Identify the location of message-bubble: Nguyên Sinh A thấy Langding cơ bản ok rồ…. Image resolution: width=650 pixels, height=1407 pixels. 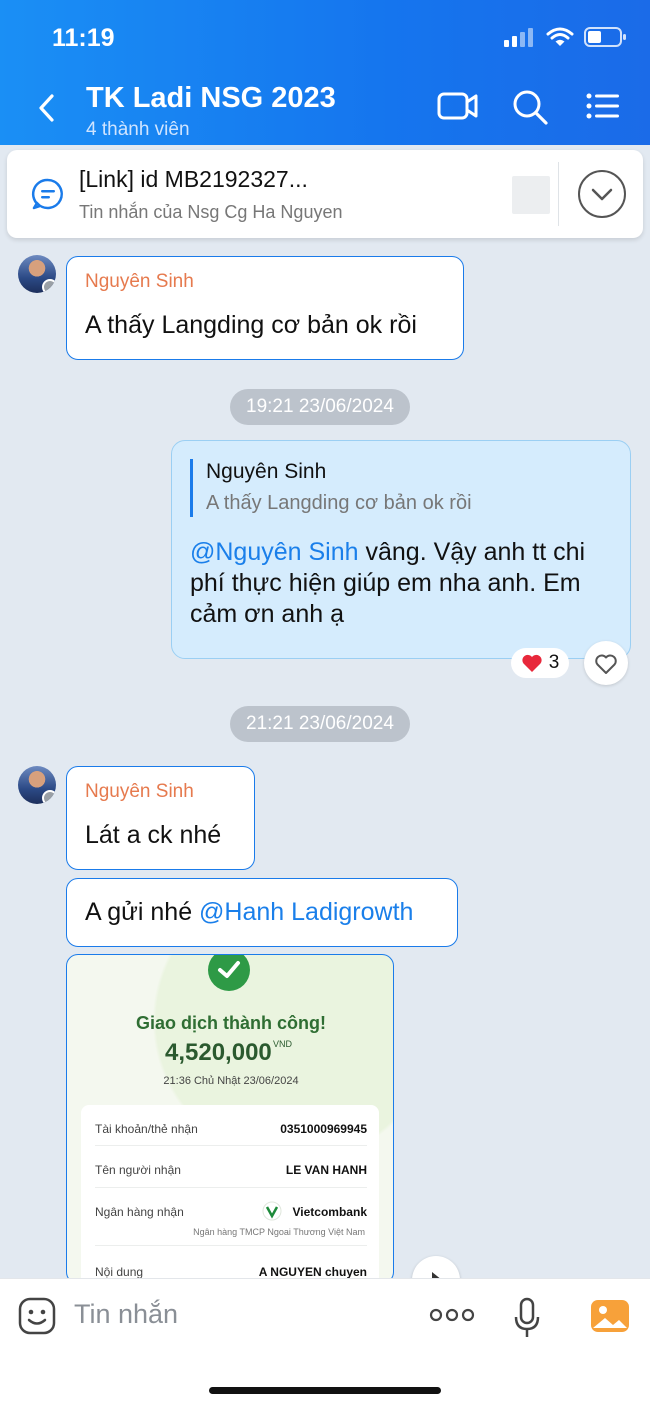
(265, 308).